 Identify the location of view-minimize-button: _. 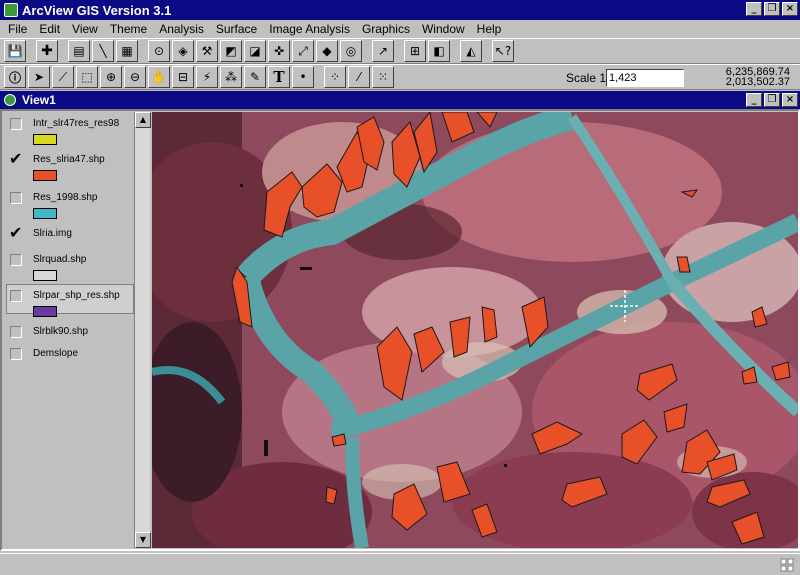
(754, 100).